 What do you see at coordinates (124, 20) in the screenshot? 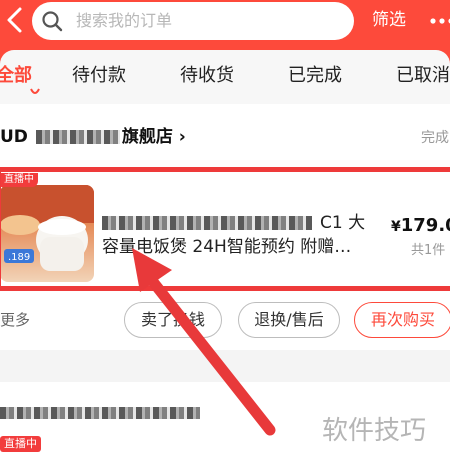
I see `search-placeholder: 搜索我的订单` at bounding box center [124, 20].